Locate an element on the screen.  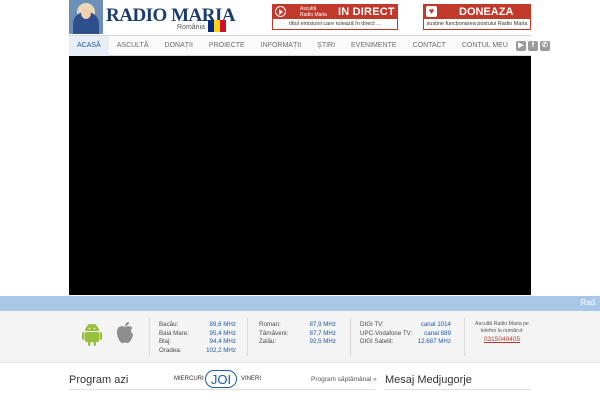
nav-item-evenimente: EVENIMENTE is located at coordinates (374, 46).